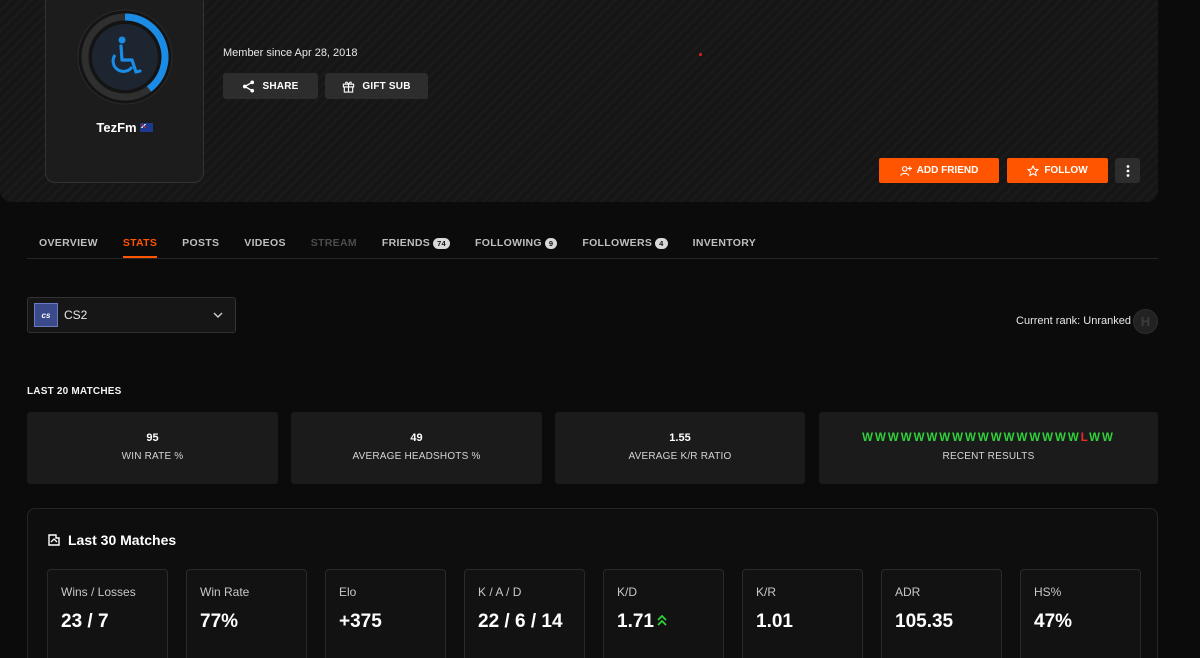 This screenshot has width=1200, height=658. Describe the element at coordinates (617, 243) in the screenshot. I see `tab-label: FOLLOWERS` at that location.